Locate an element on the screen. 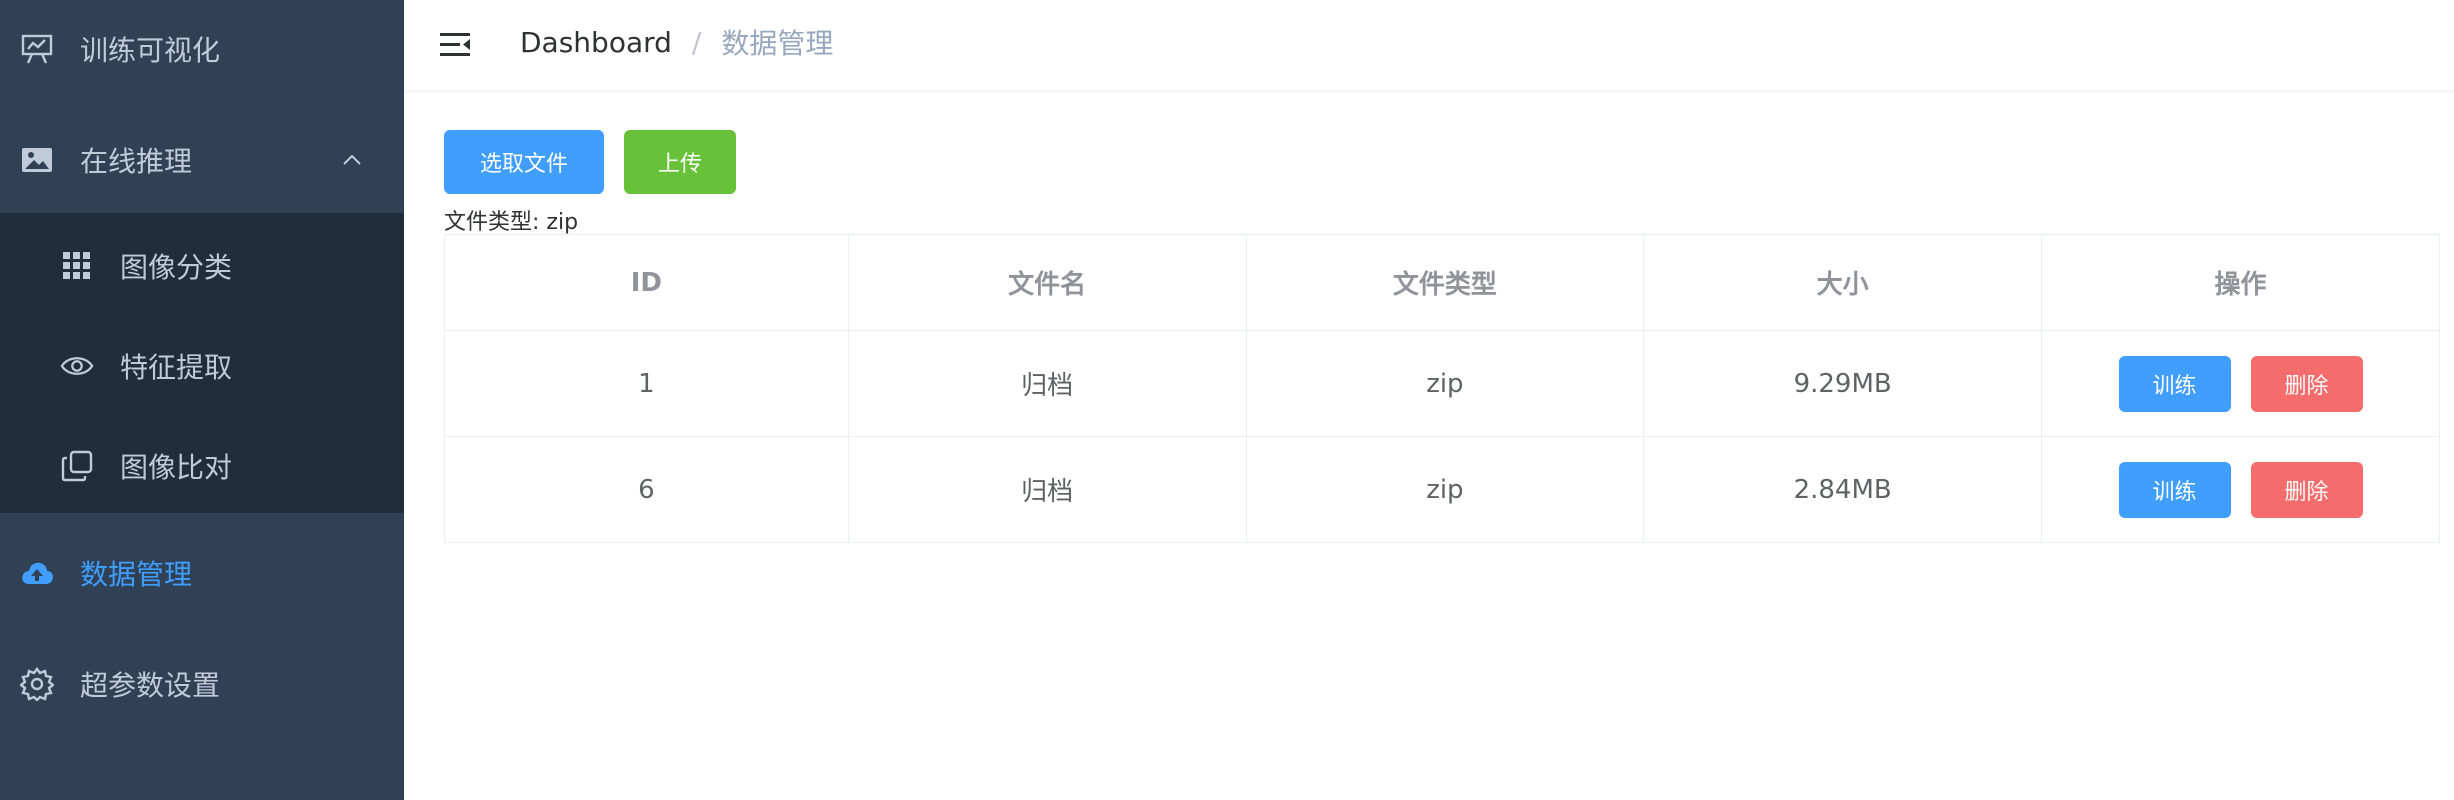 The height and width of the screenshot is (800, 2454). chevron-up-icon is located at coordinates (352, 160).